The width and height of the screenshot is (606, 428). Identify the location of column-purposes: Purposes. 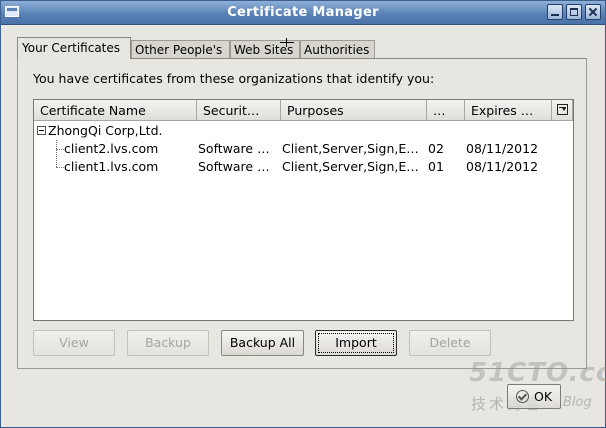
(354, 110).